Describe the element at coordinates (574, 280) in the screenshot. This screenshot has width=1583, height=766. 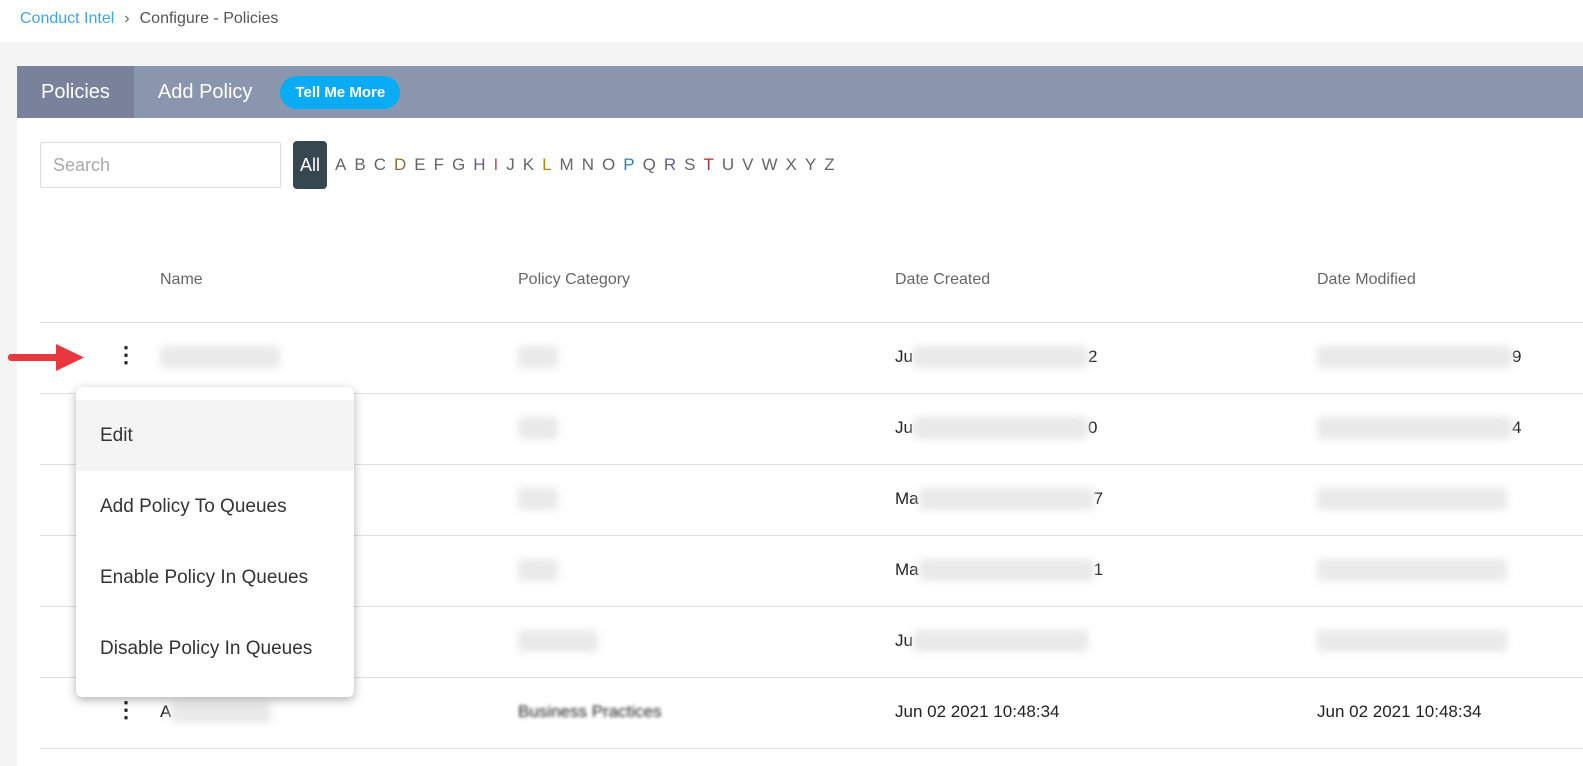
I see `column-header-policy-category: Policy Category` at that location.